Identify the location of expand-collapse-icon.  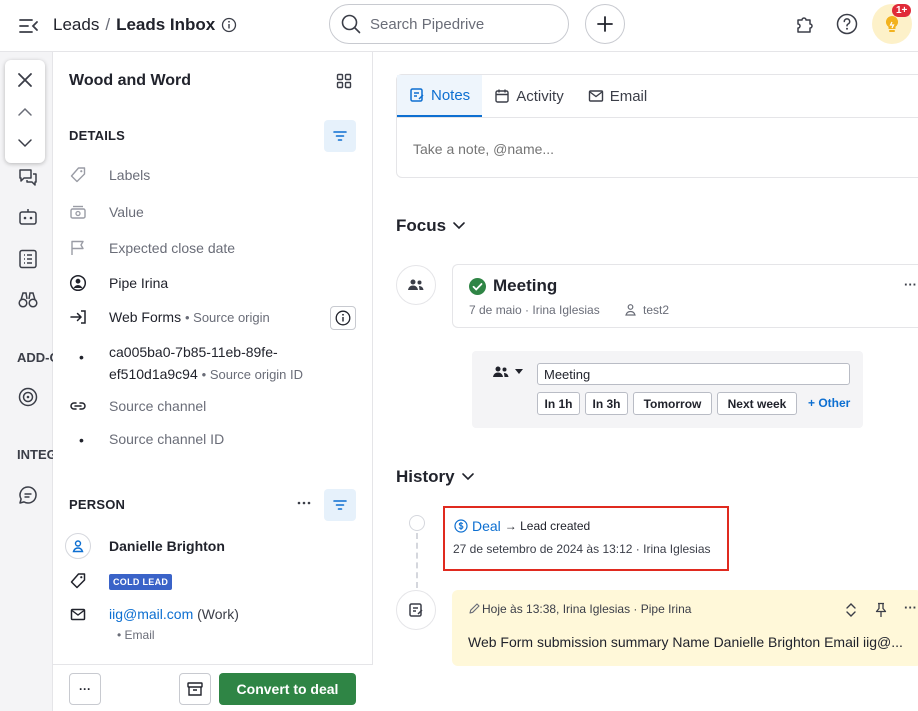
(851, 610).